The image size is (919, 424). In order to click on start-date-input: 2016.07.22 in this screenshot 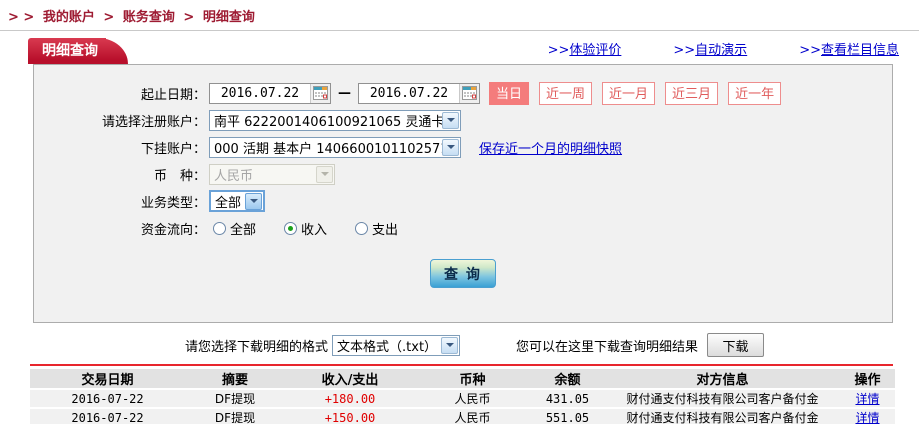, I will do `click(270, 93)`.